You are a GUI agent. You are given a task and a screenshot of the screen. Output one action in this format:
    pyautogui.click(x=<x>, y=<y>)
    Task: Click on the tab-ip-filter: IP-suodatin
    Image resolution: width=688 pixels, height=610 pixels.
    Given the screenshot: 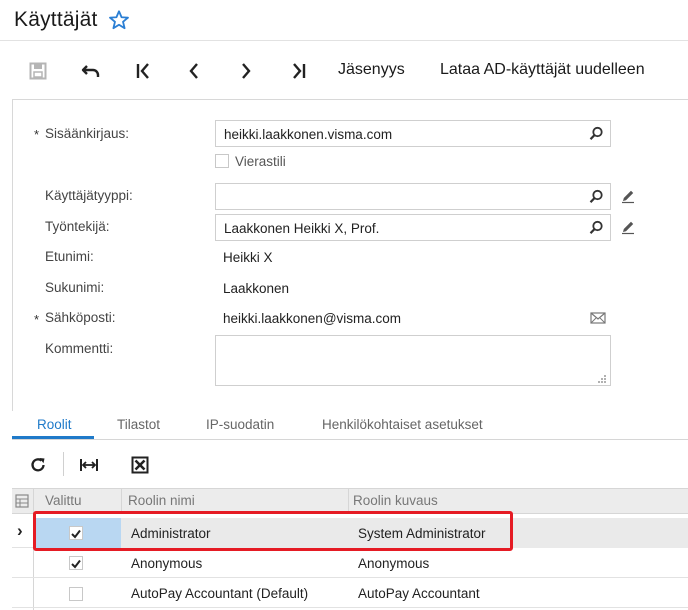 What is the action you would take?
    pyautogui.click(x=240, y=424)
    